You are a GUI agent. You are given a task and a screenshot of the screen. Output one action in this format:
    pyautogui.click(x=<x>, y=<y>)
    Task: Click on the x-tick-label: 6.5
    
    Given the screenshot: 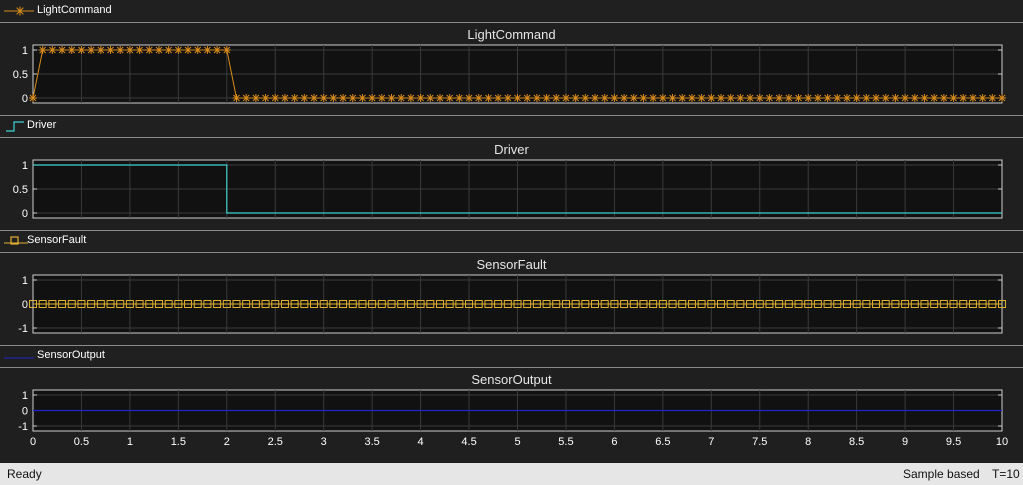 What is the action you would take?
    pyautogui.click(x=662, y=442)
    